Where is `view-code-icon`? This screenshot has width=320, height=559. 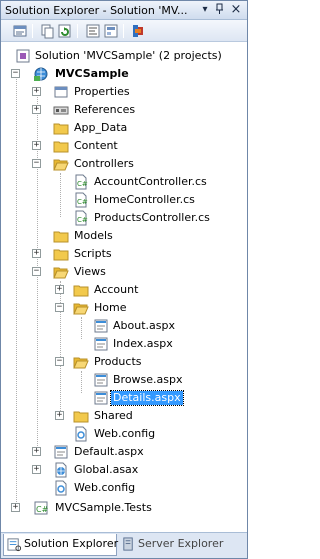
view-code-icon is located at coordinates (93, 31).